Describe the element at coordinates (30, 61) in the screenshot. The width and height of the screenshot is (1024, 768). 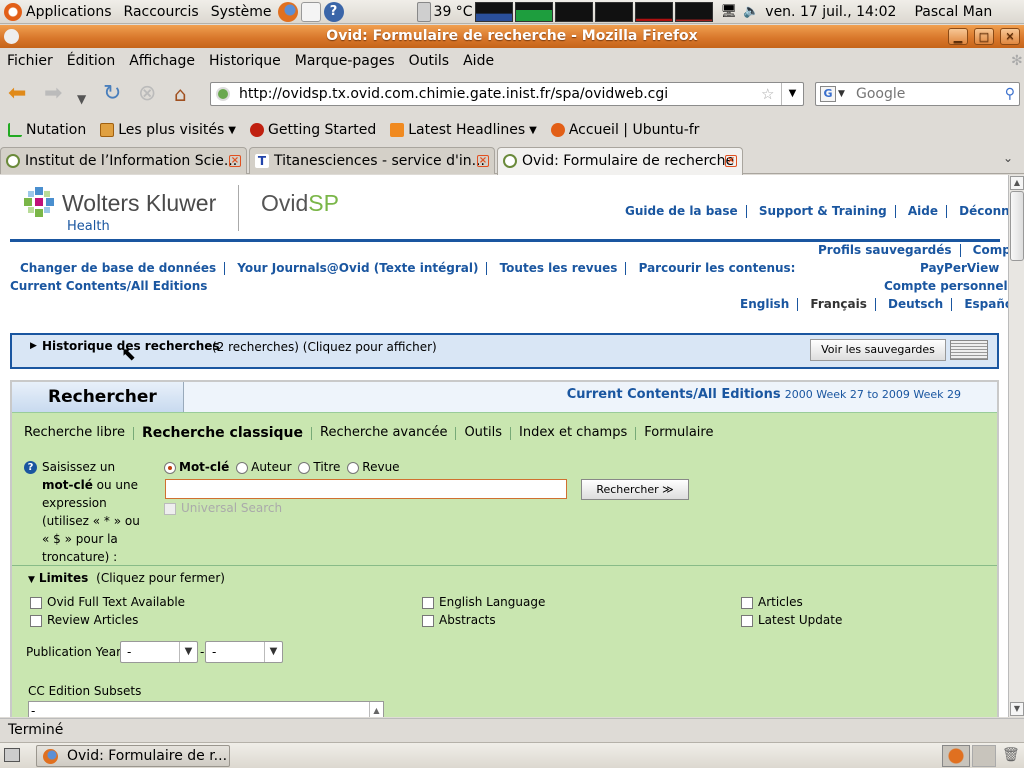
I see `menu-fichier: Fichier` at that location.